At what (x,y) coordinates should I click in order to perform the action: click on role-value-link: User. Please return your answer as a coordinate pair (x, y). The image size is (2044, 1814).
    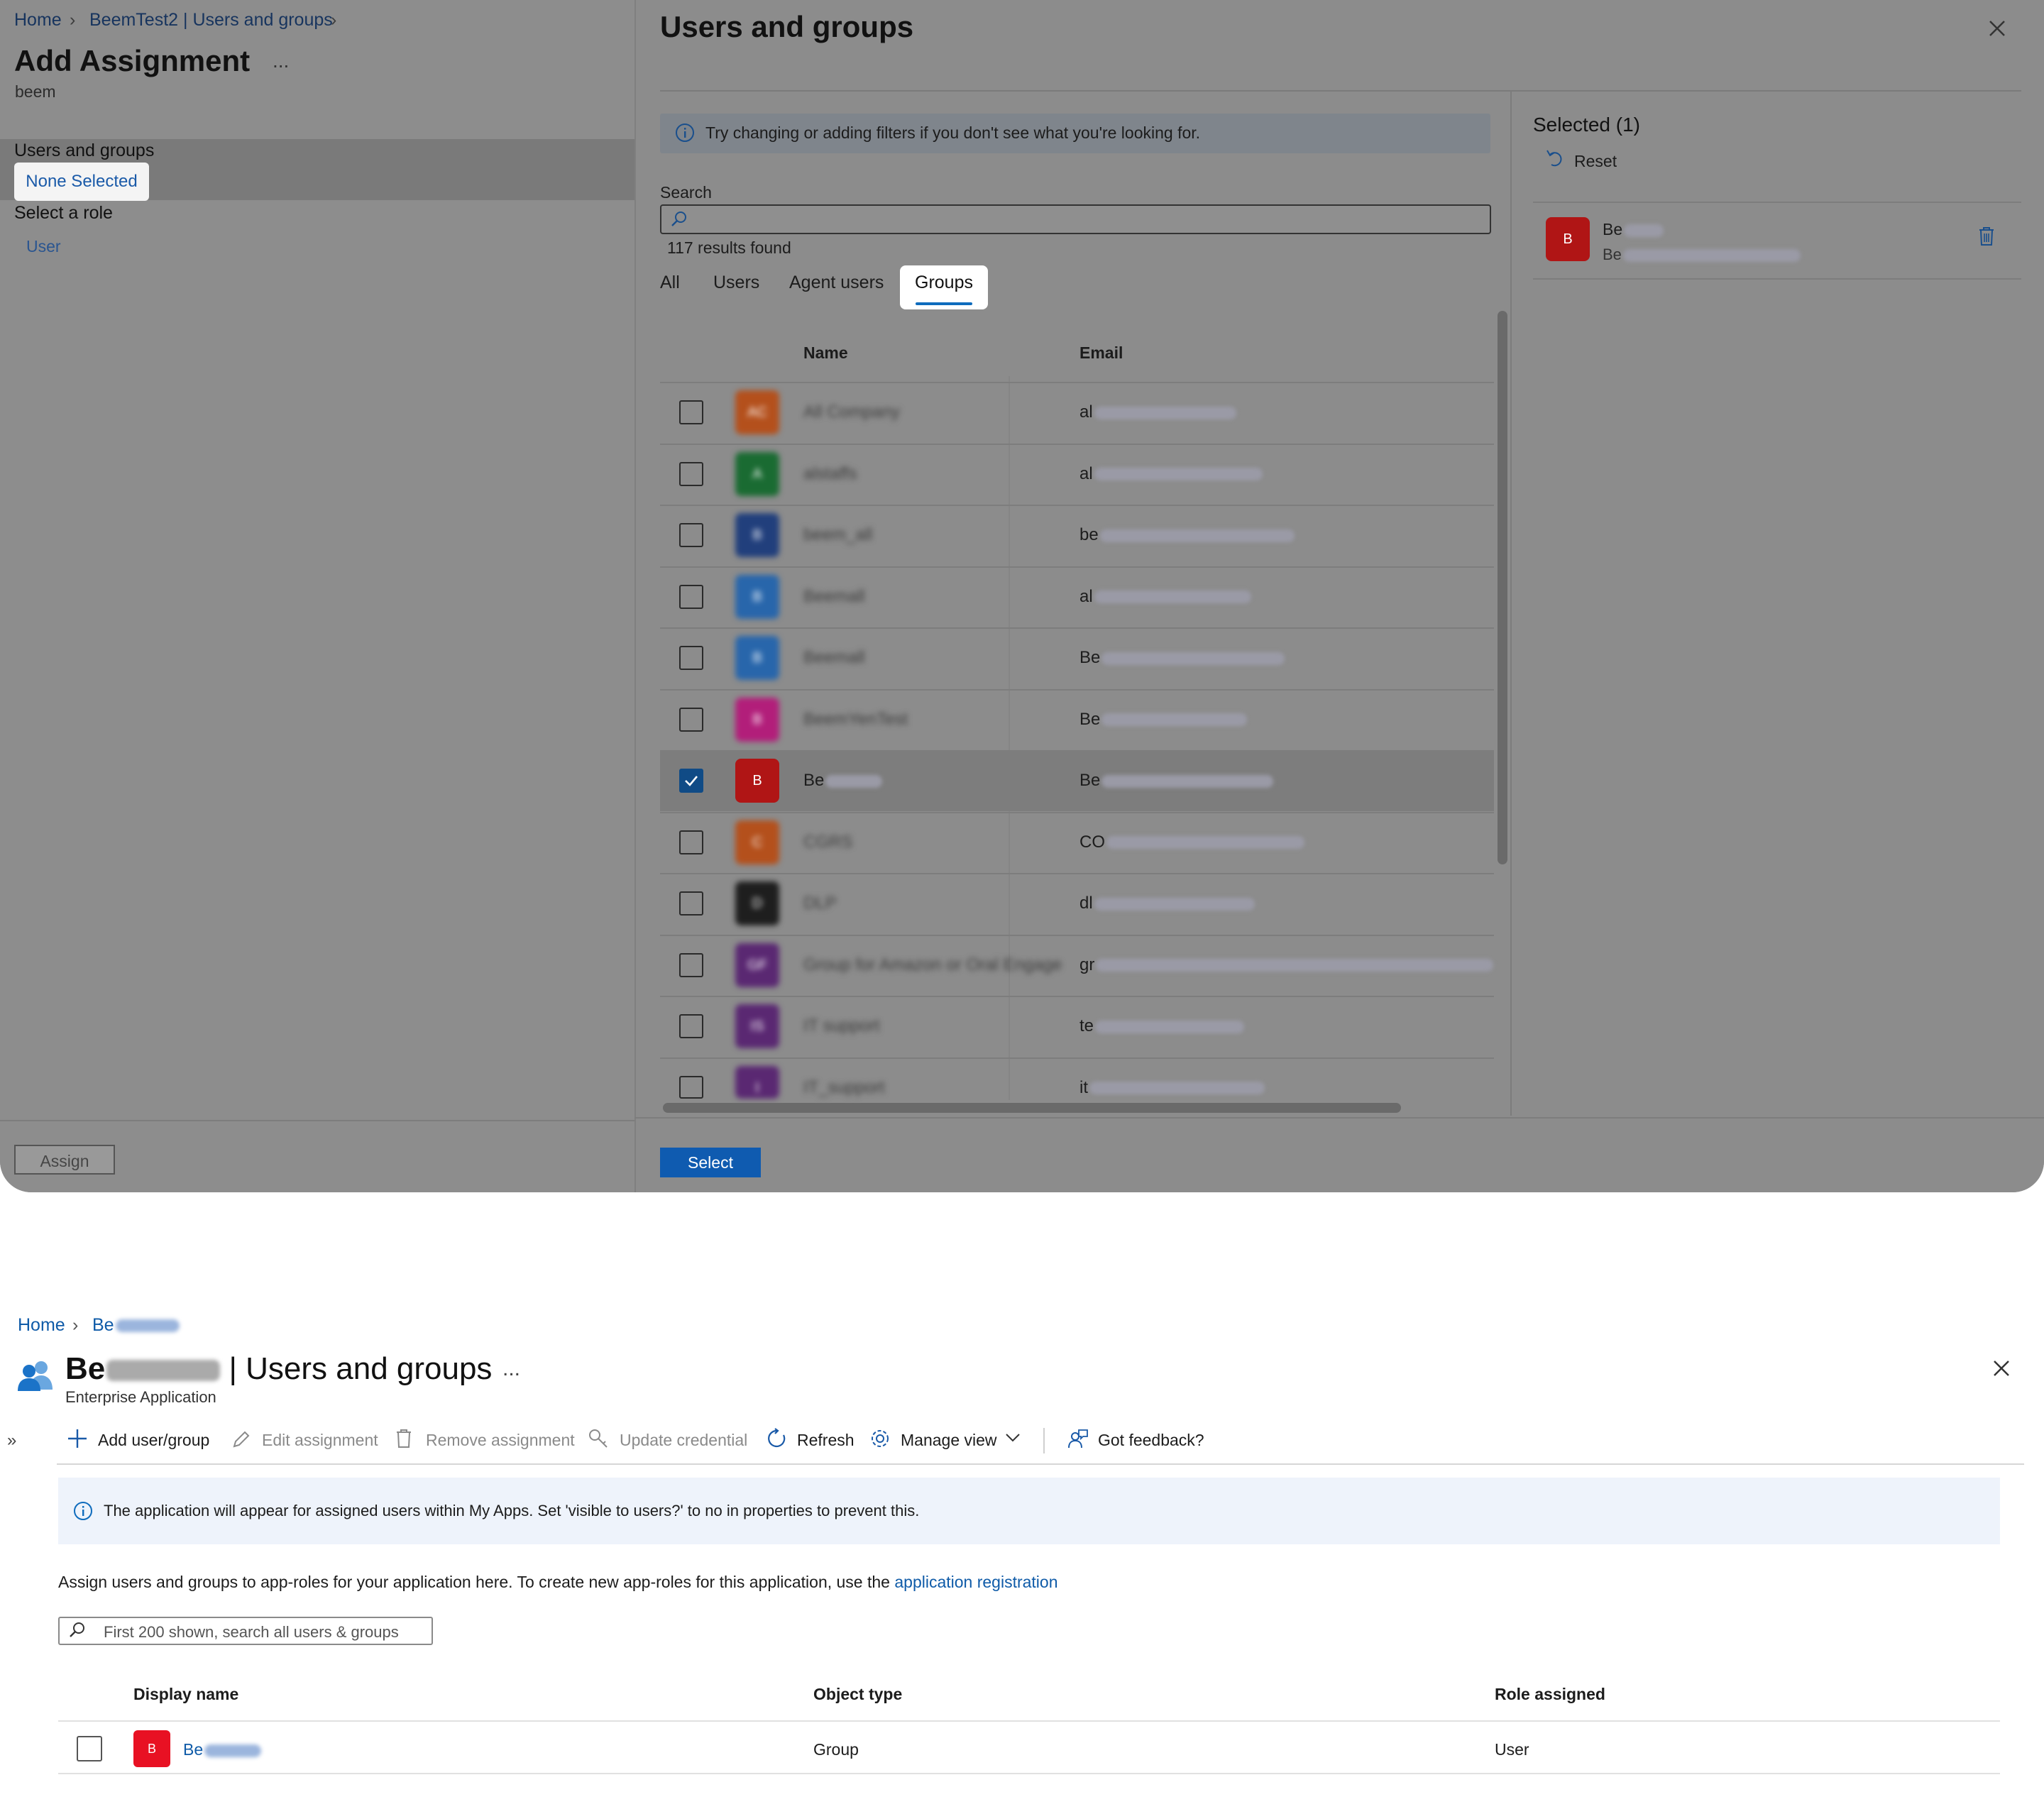
    Looking at the image, I should click on (43, 247).